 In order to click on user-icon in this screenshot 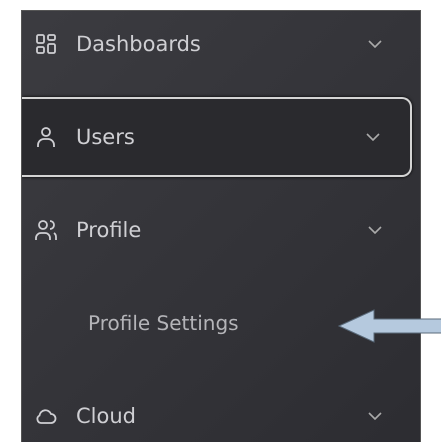, I will do `click(46, 137)`.